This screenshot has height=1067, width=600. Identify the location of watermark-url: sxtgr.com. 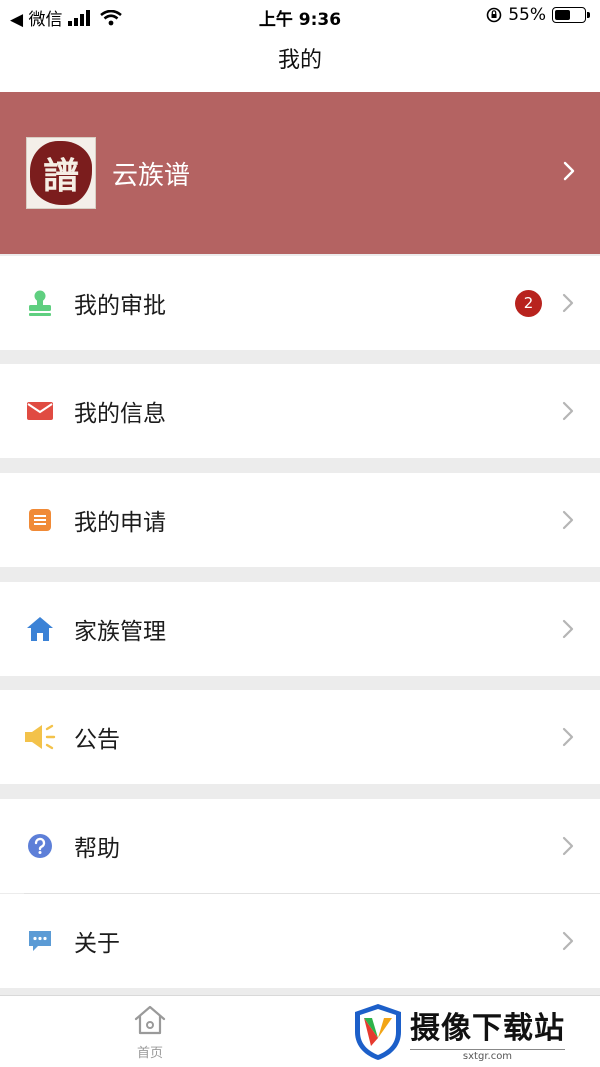
(487, 1055).